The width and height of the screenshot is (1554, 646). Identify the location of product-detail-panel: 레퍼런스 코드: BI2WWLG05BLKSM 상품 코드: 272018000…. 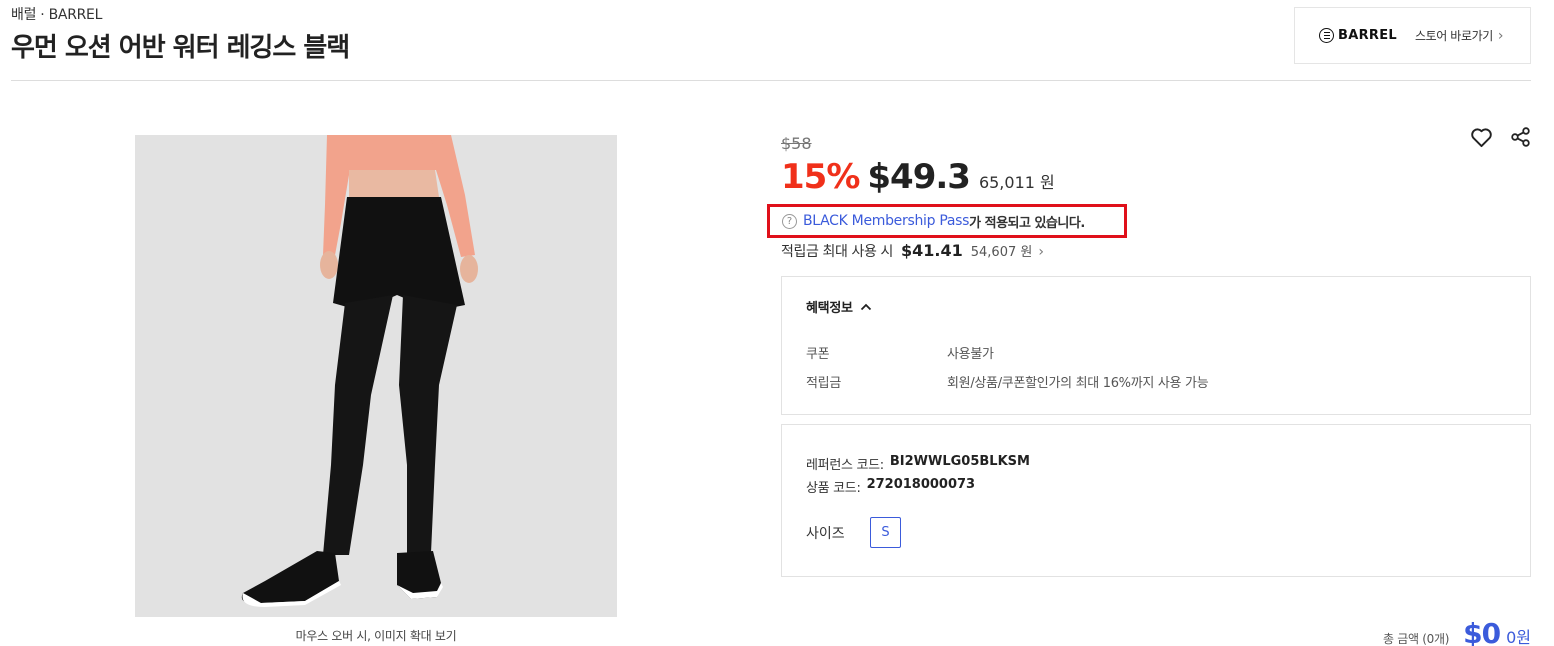
(1156, 500).